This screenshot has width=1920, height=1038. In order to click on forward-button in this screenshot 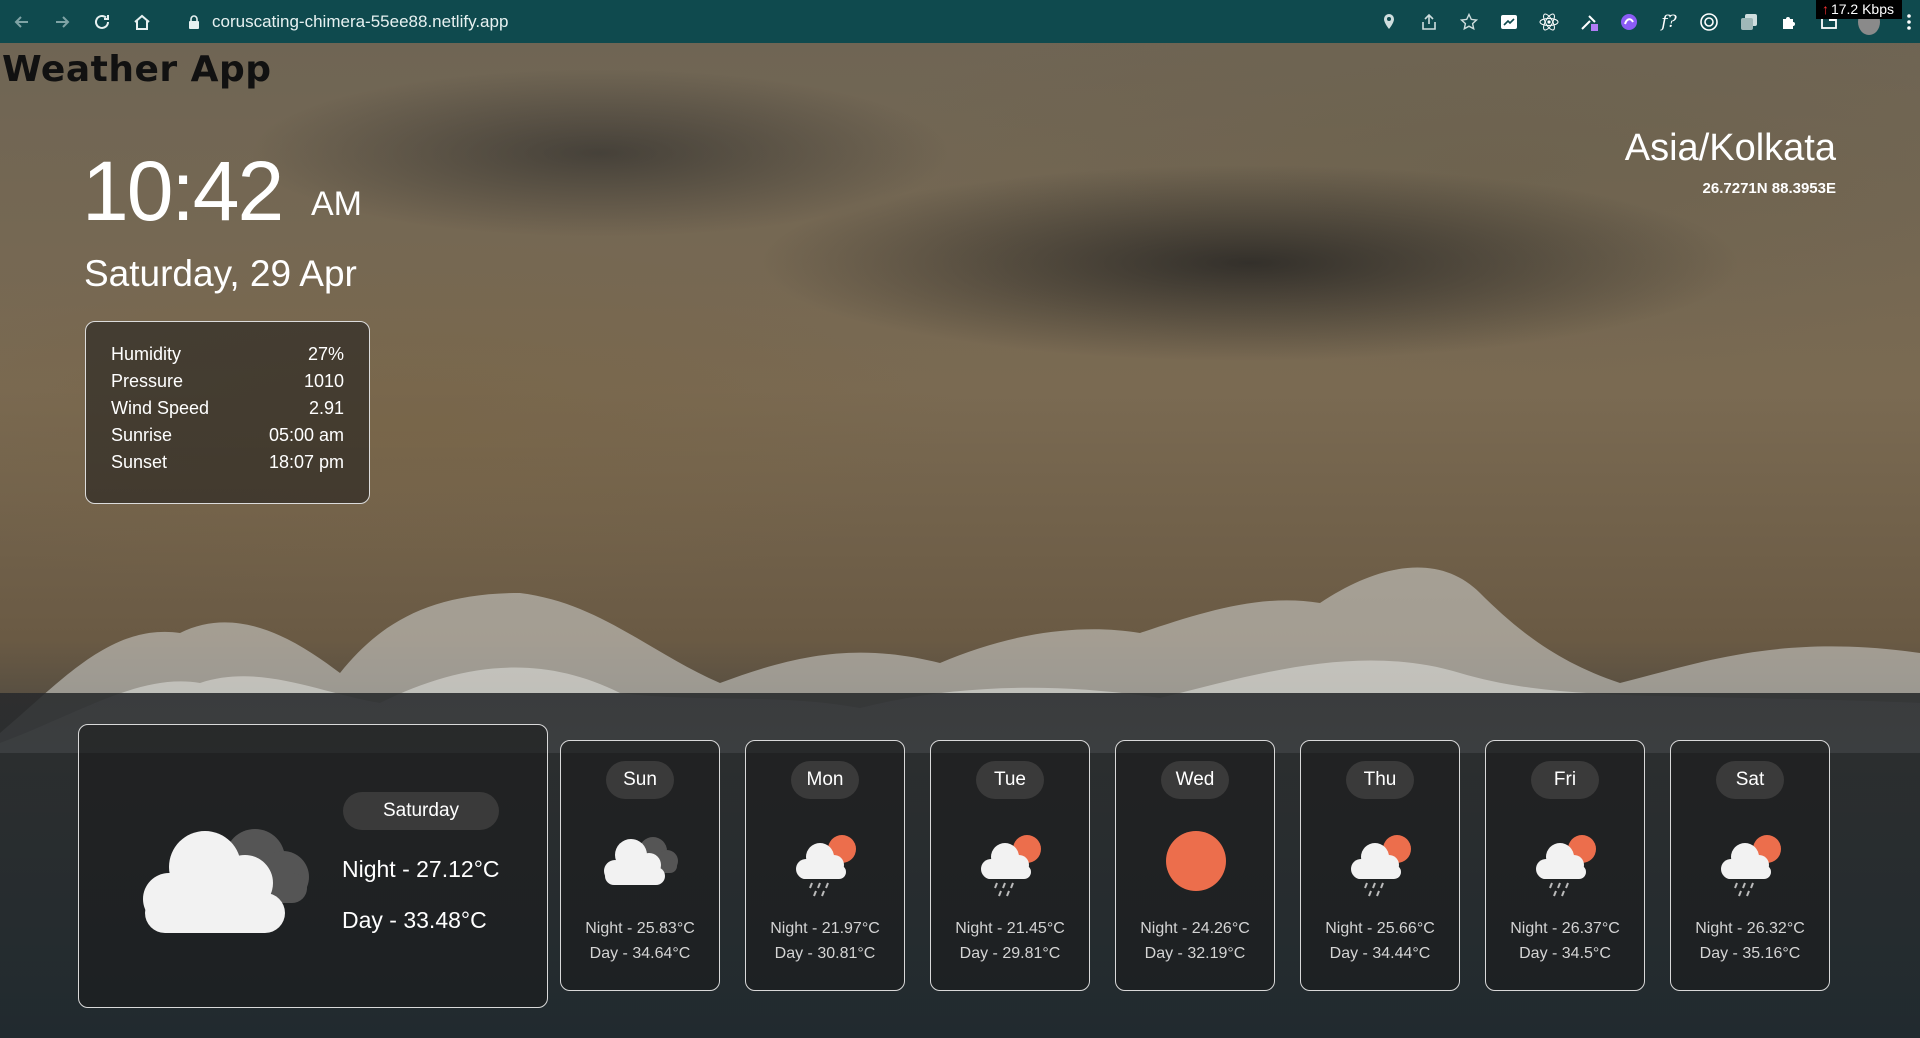, I will do `click(62, 22)`.